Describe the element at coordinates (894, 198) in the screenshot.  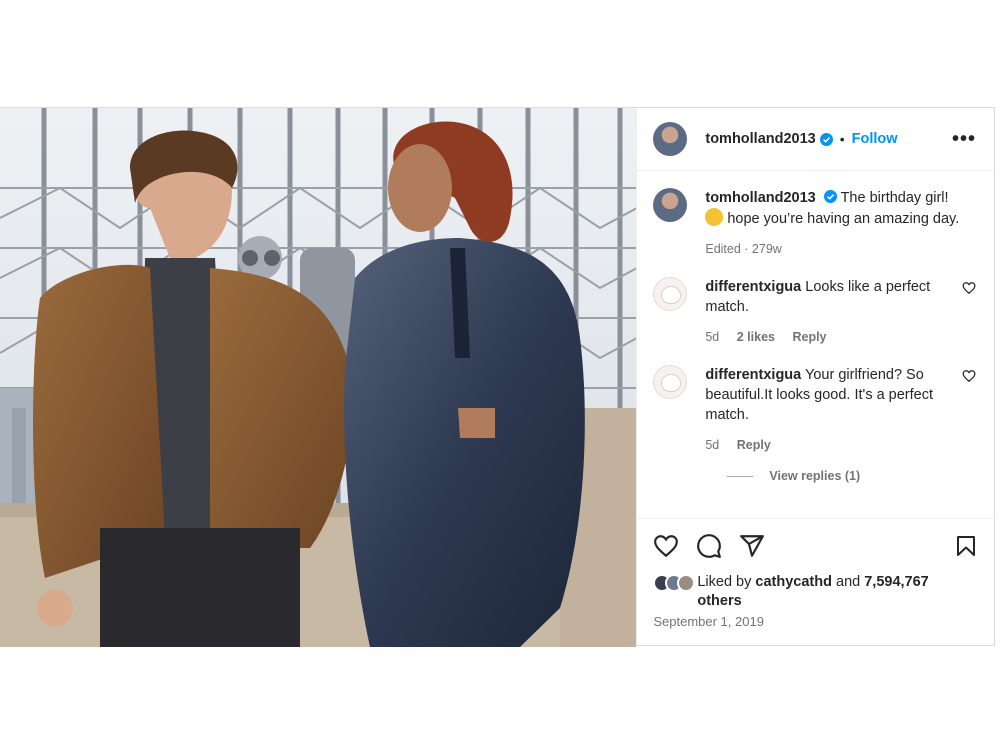
I see `caption-text-line1: The birthday girl!` at that location.